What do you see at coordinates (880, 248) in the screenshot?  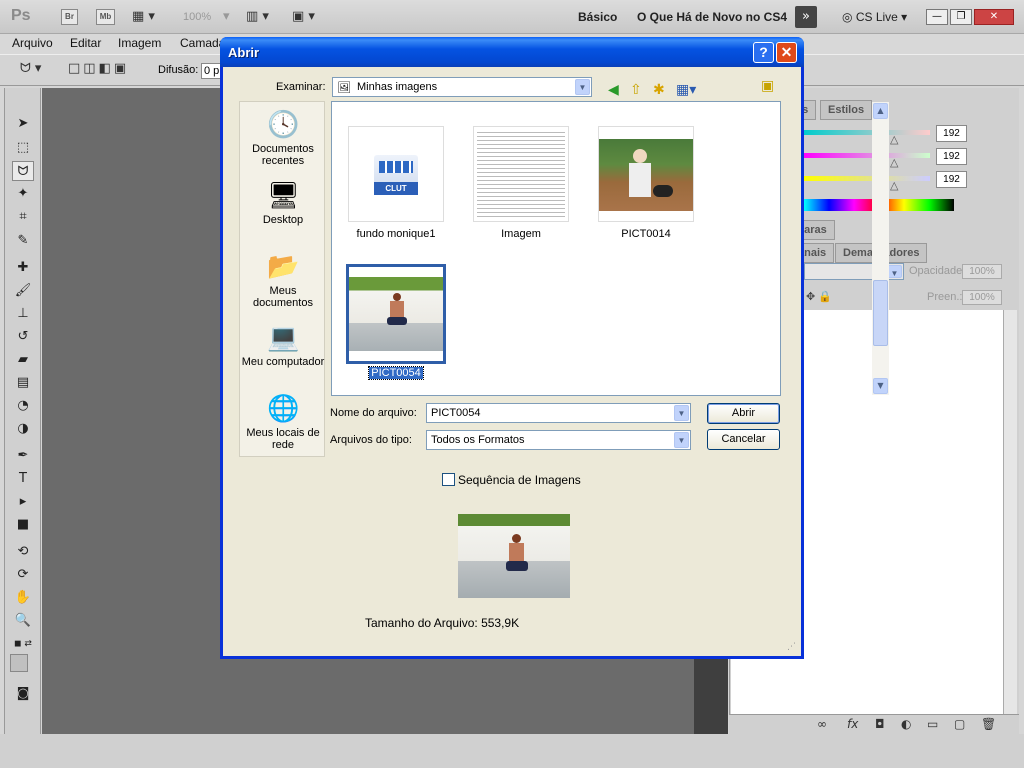 I see `file-list-scrollbar: ▲ ▼` at bounding box center [880, 248].